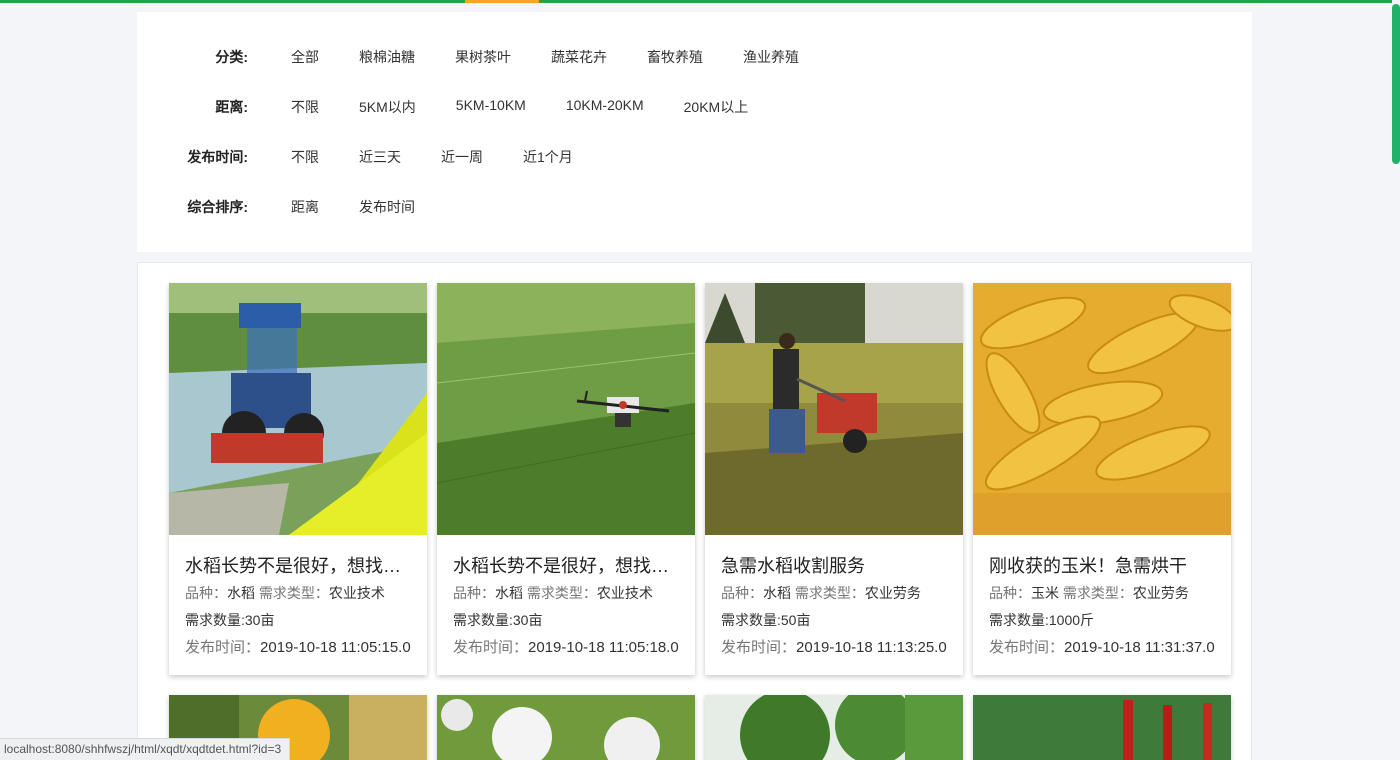 The height and width of the screenshot is (760, 1400). Describe the element at coordinates (539, 107) in the screenshot. I see `filter-options-distance: 不限 5KM以内 5KM-10KM 10KM-20KM 20KM以上` at that location.